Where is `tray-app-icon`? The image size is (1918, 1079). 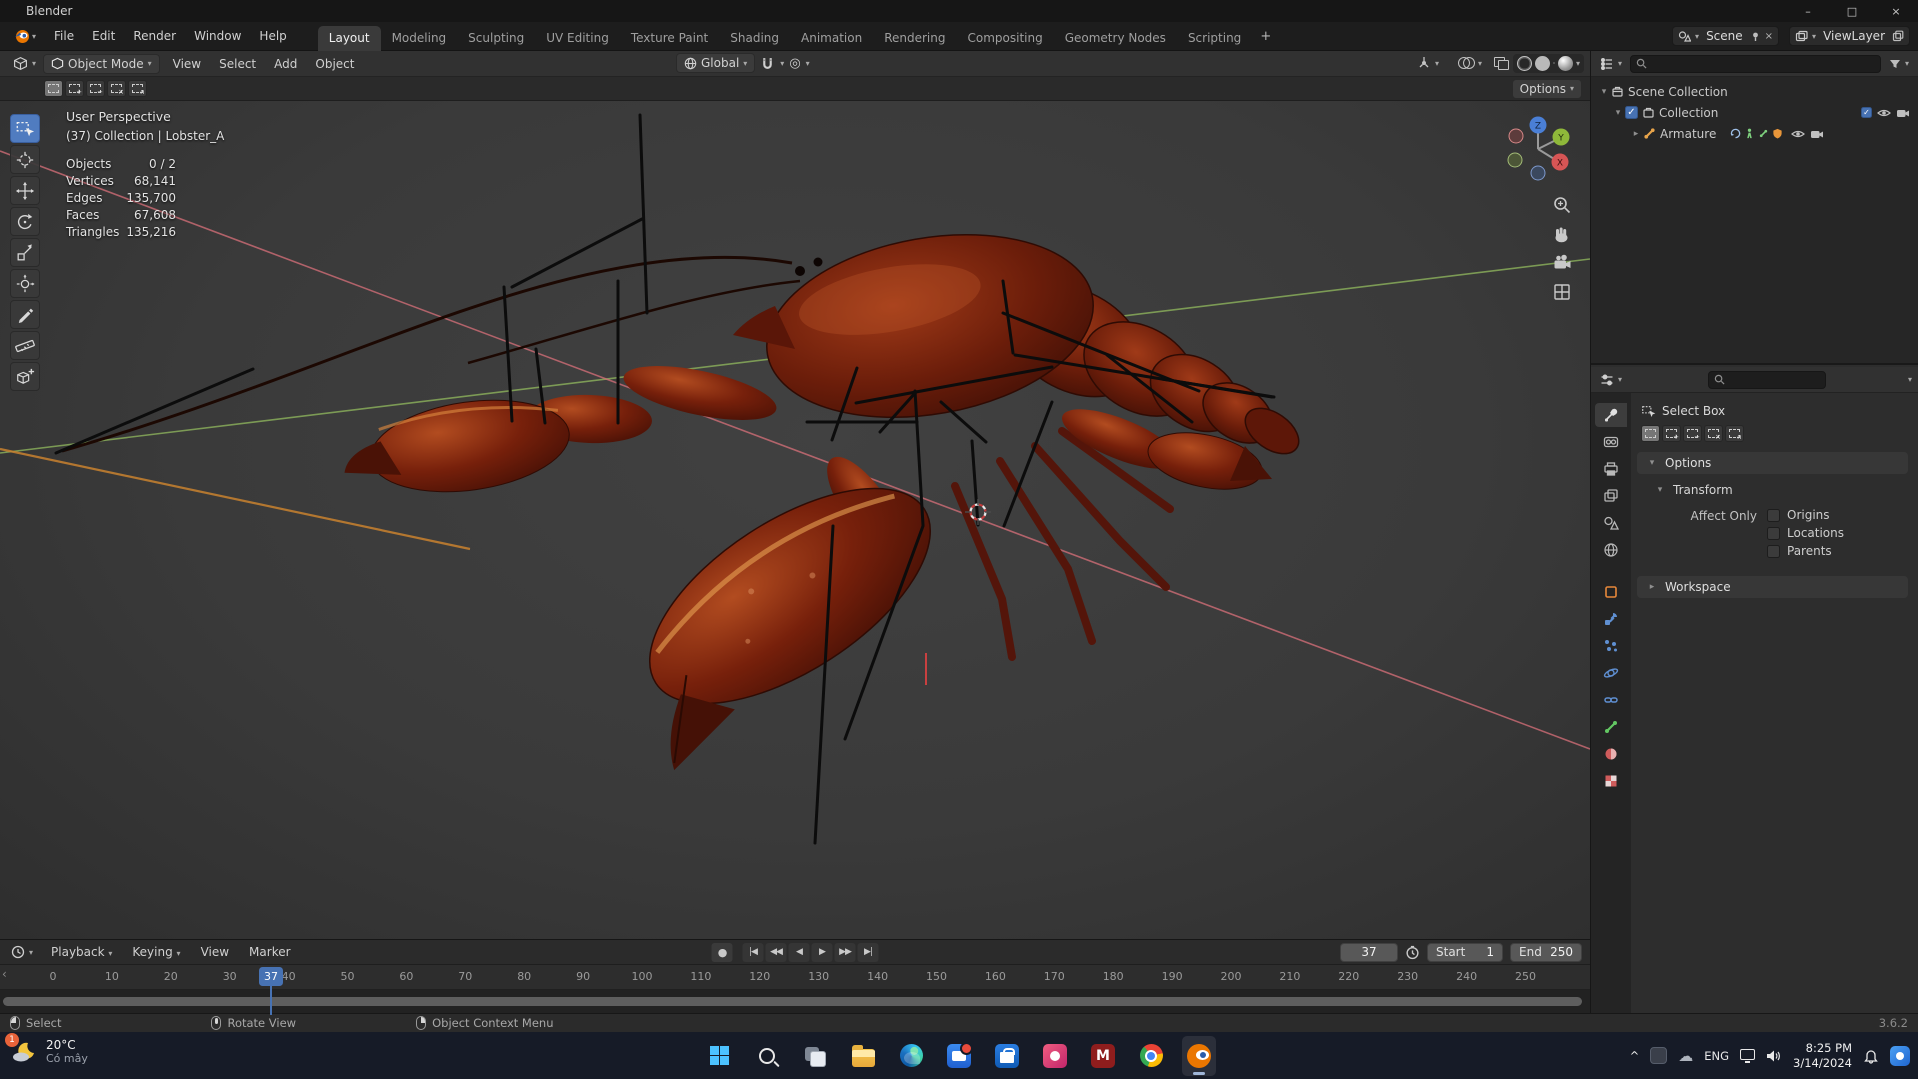
tray-app-icon is located at coordinates (1659, 1055).